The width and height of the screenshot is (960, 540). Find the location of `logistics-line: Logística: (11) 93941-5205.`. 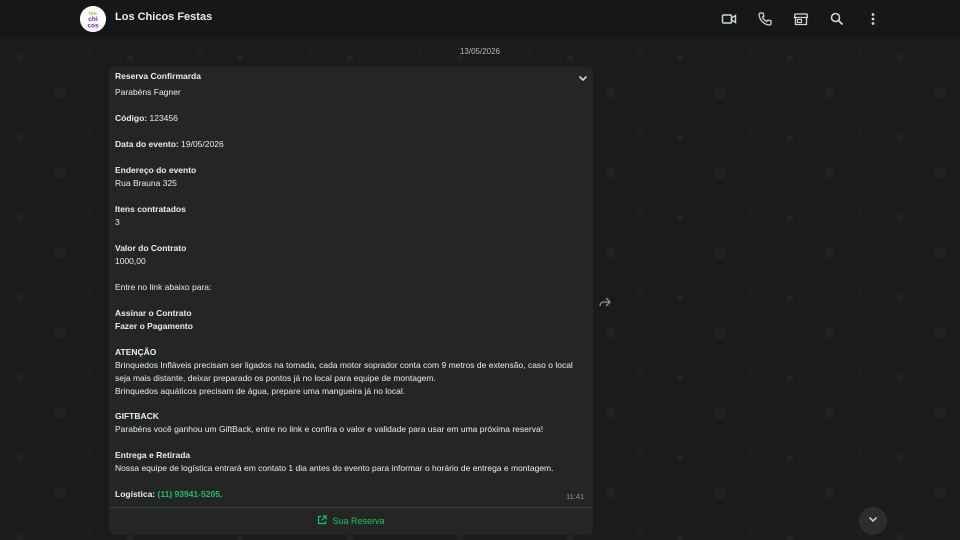

logistics-line: Logística: (11) 93941-5205. is located at coordinates (168, 494).